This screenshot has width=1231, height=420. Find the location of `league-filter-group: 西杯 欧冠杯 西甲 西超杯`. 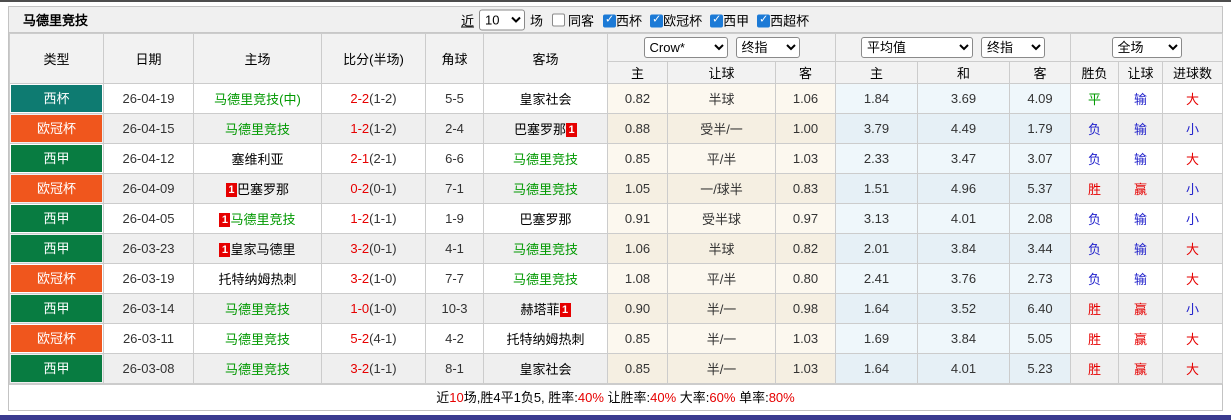

league-filter-group: 西杯 欧冠杯 西甲 西超杯 is located at coordinates (704, 19).